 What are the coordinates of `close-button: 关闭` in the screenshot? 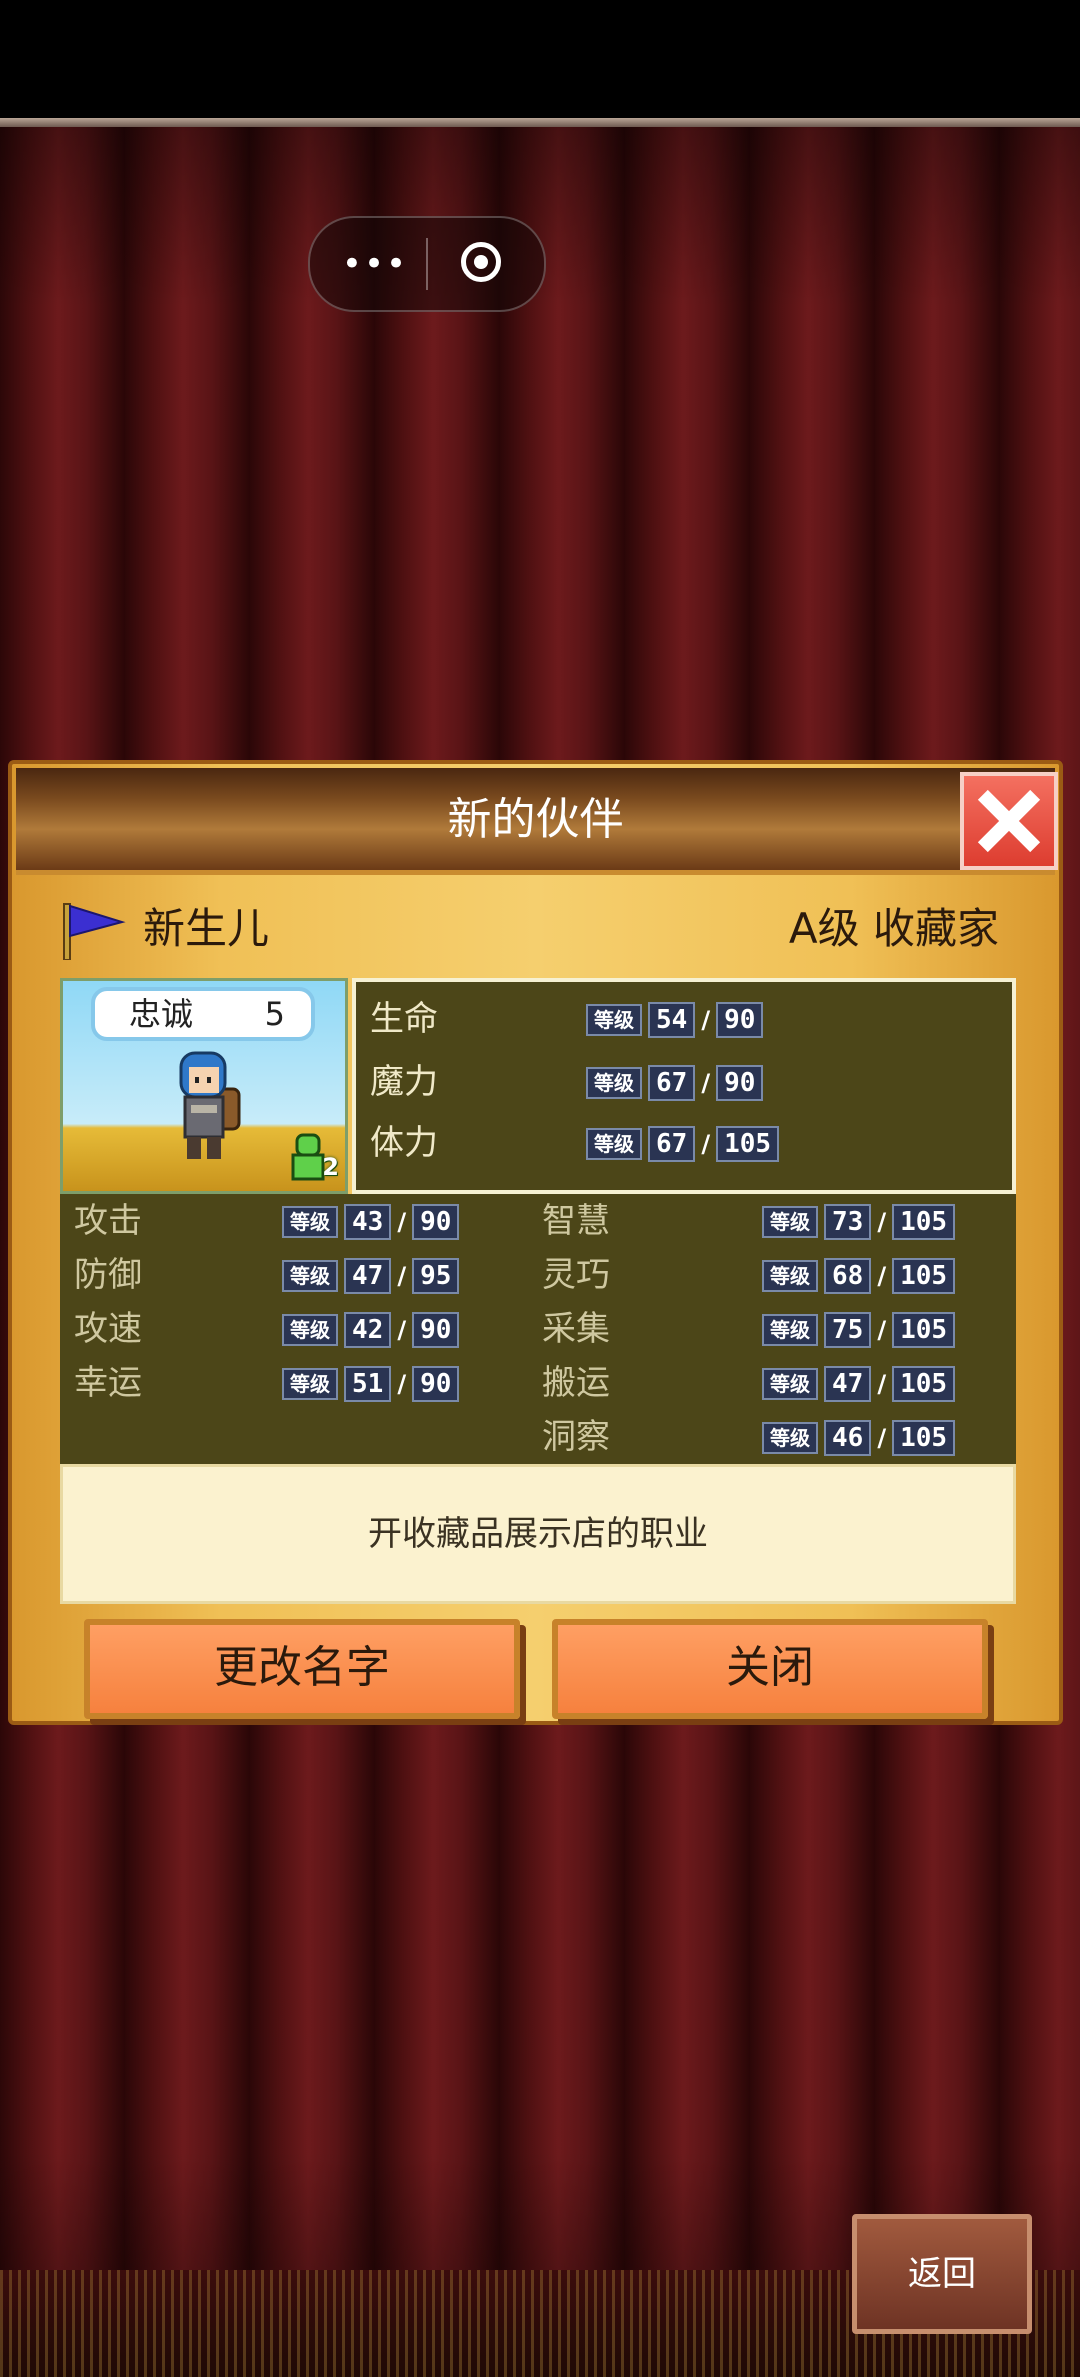 It's located at (770, 1669).